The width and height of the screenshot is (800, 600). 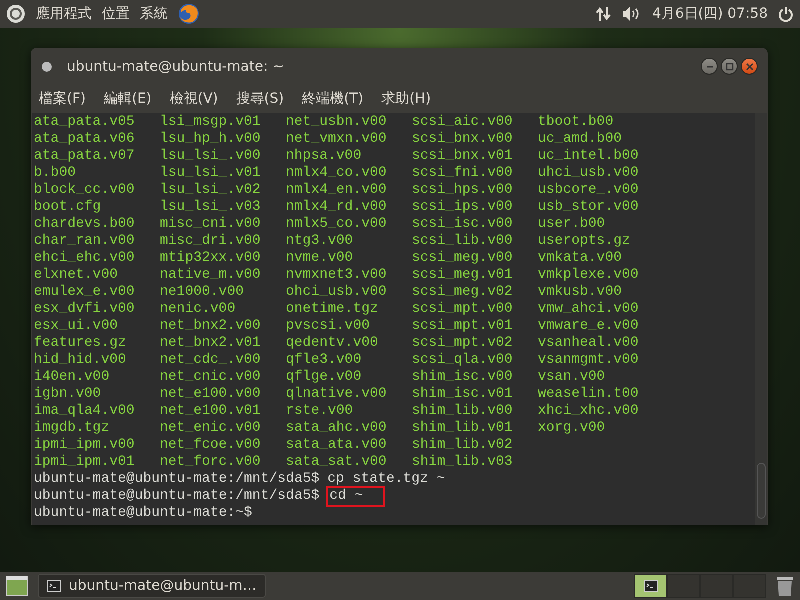 What do you see at coordinates (589, 190) in the screenshot?
I see `file-name: usbcore_.v00` at bounding box center [589, 190].